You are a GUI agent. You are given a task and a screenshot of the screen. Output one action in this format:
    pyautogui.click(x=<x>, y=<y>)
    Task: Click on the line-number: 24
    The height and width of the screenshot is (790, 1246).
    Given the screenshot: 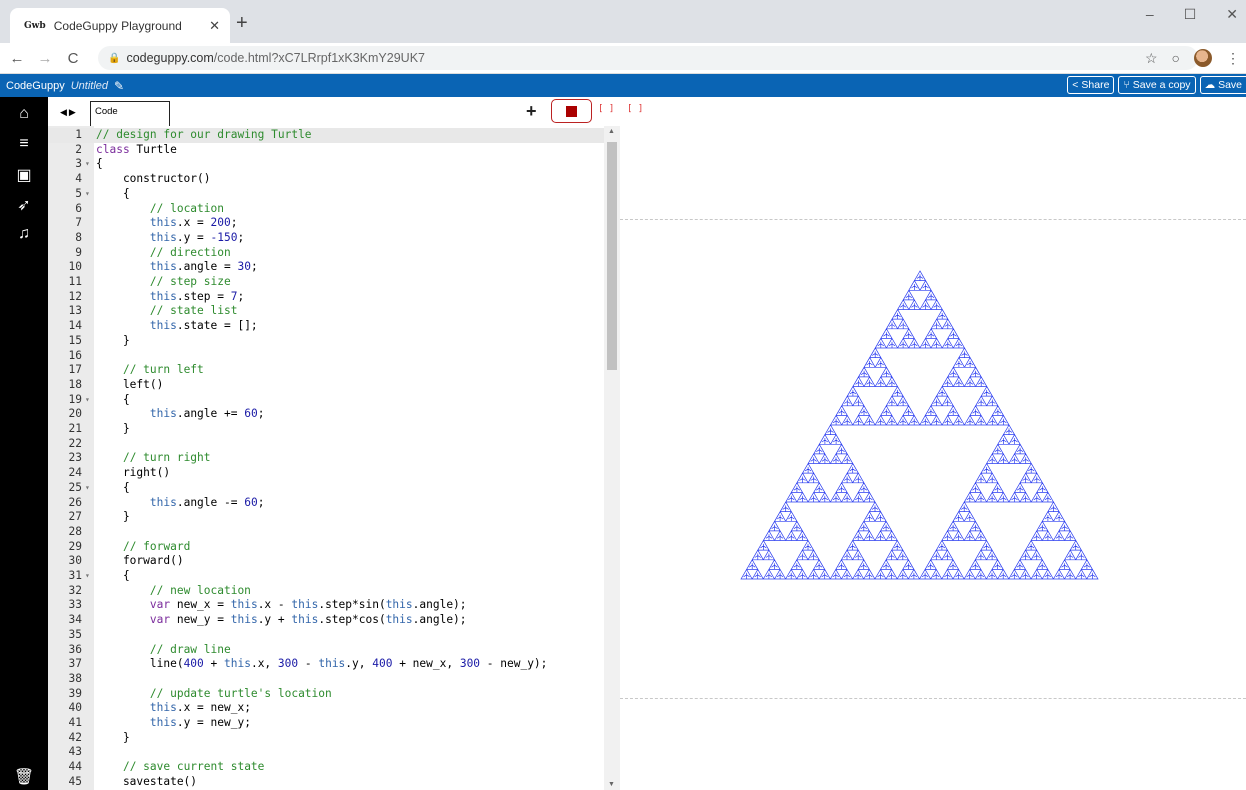 What is the action you would take?
    pyautogui.click(x=75, y=473)
    